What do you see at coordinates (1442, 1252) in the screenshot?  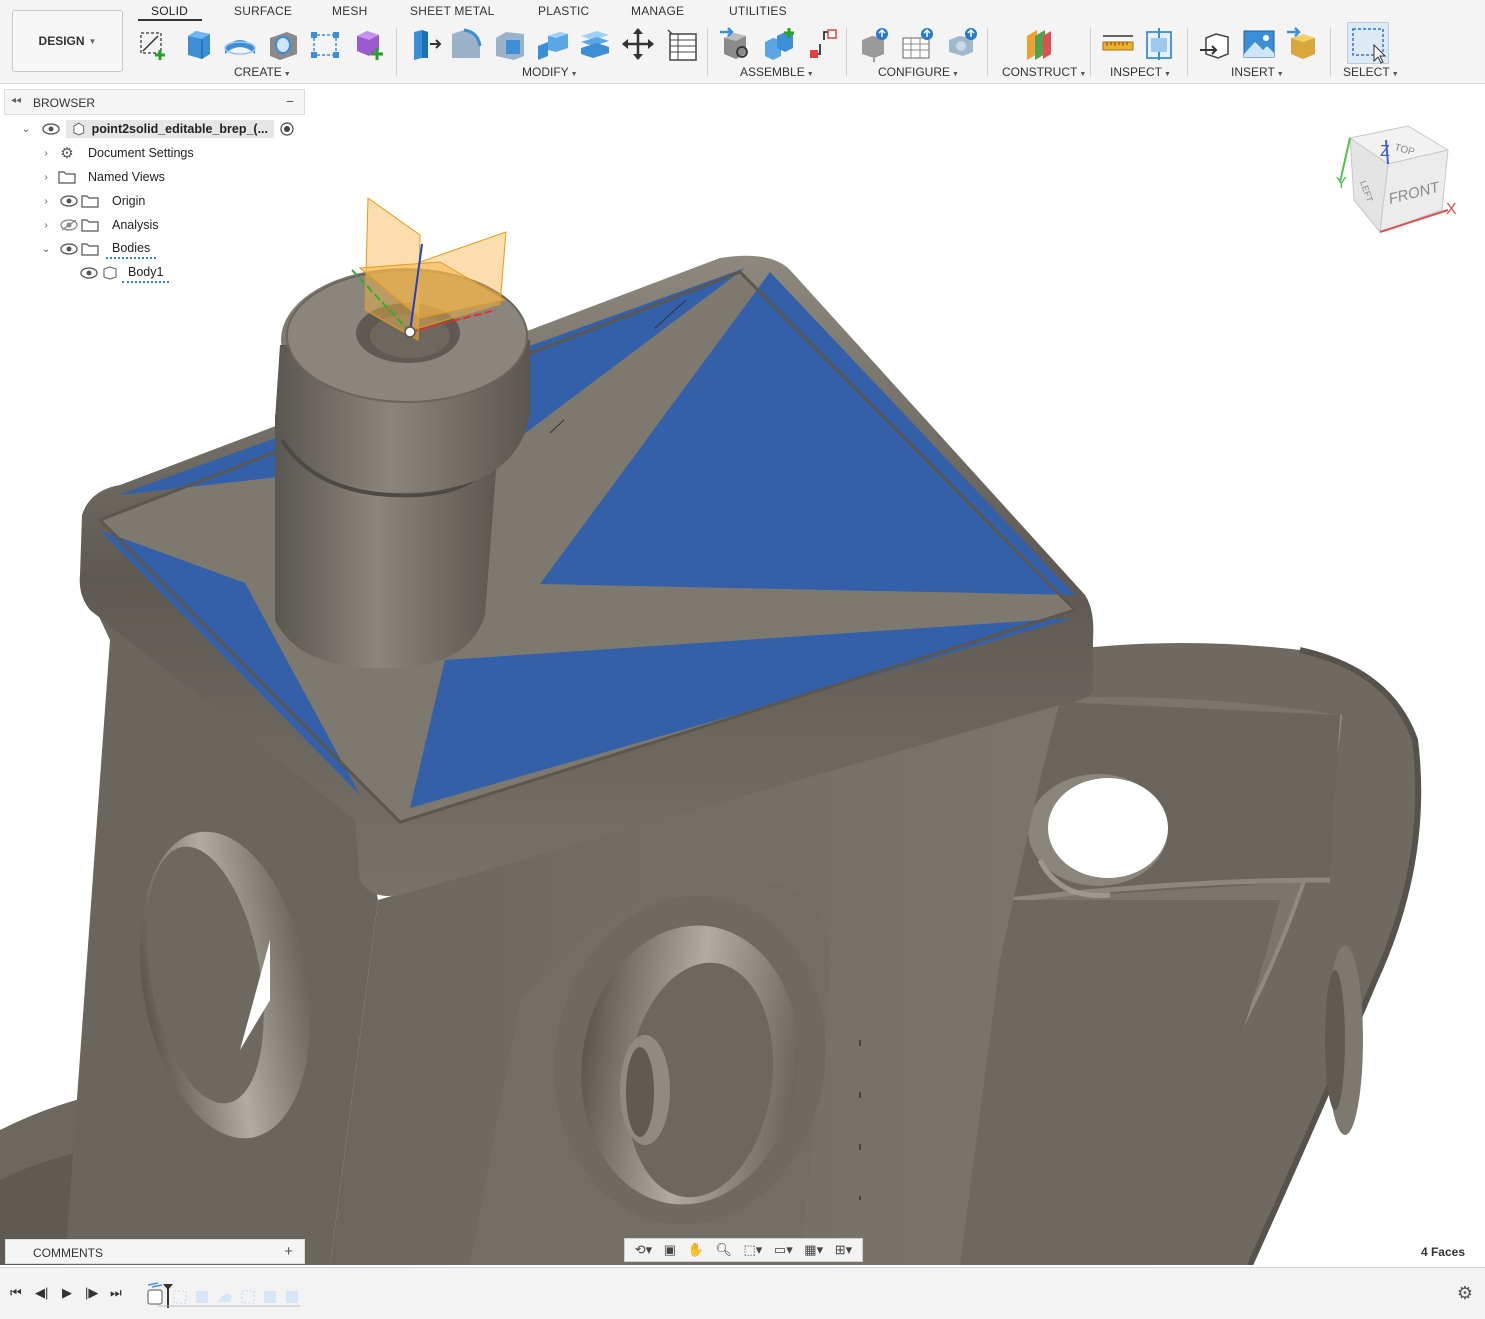 I see `selection-status: 4 Faces` at bounding box center [1442, 1252].